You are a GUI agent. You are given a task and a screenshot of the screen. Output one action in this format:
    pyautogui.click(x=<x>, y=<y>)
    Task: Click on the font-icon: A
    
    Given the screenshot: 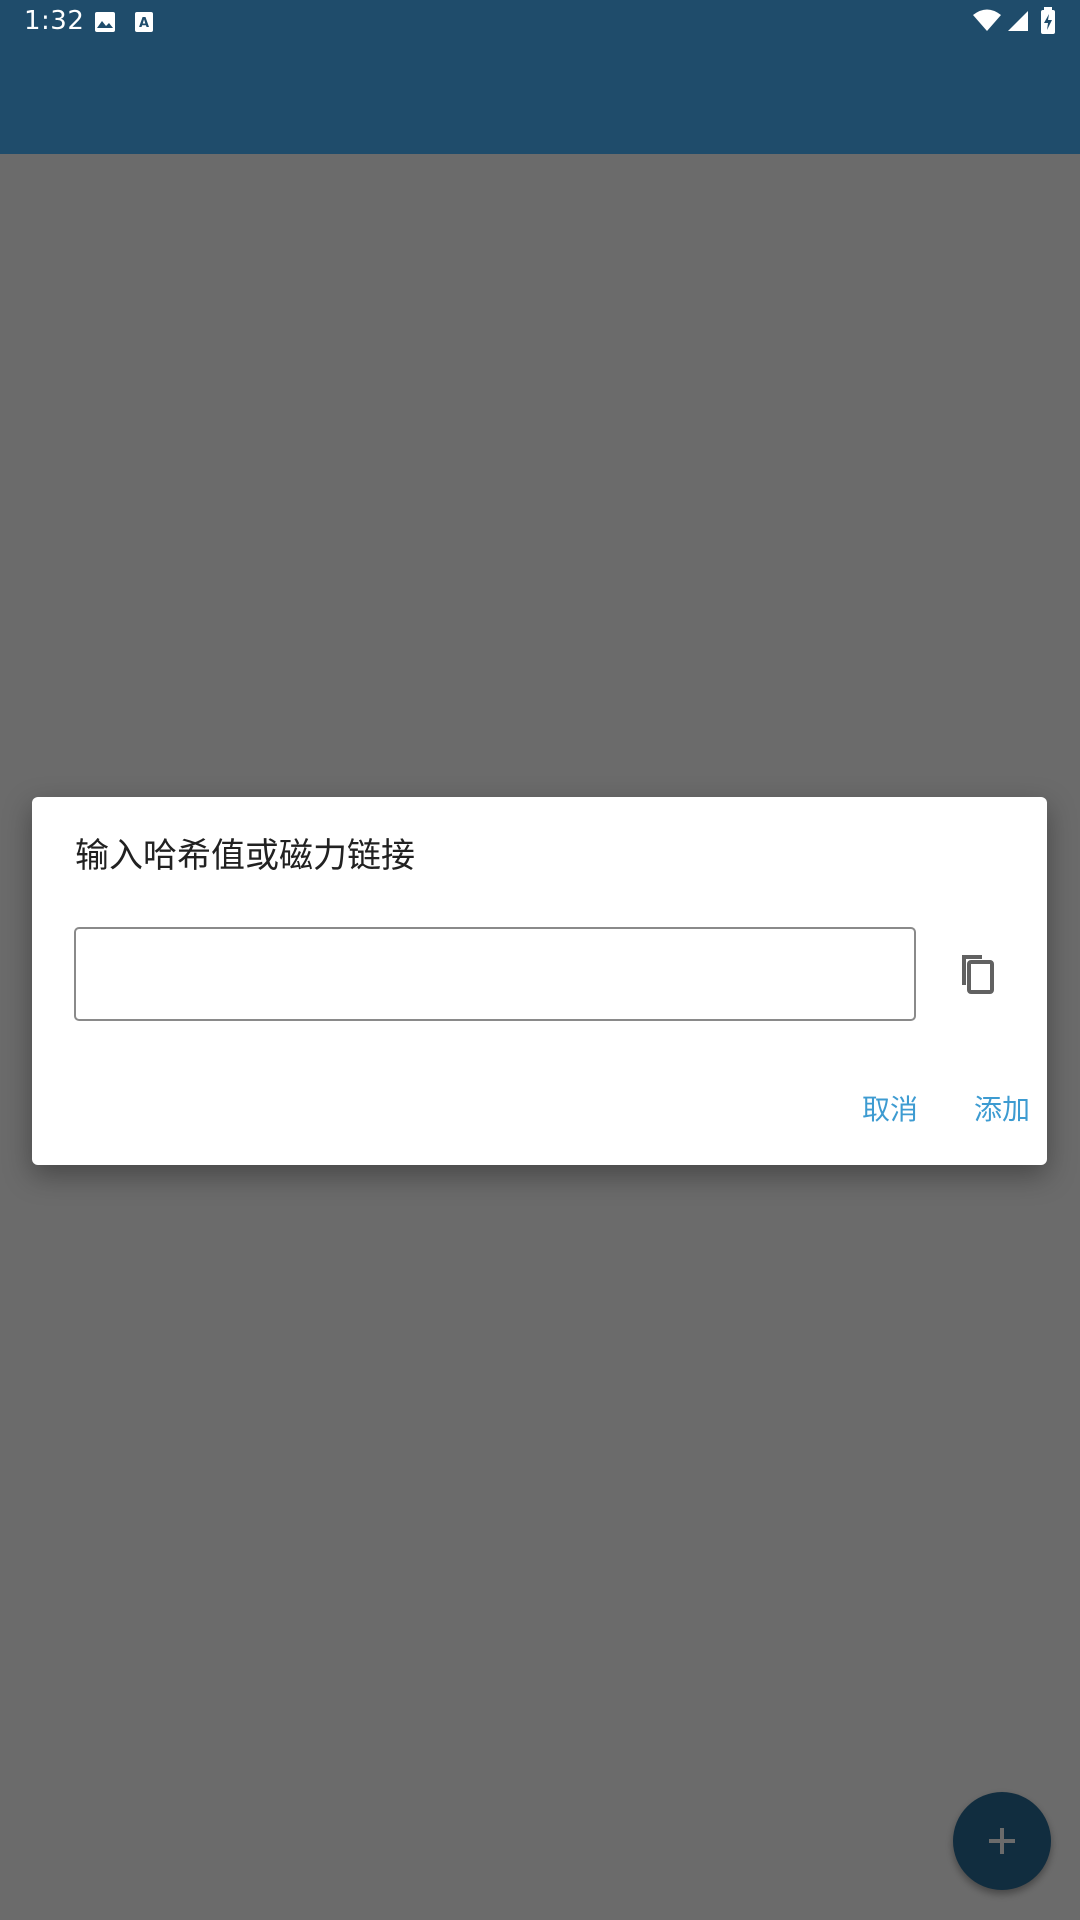 What is the action you would take?
    pyautogui.click(x=144, y=24)
    